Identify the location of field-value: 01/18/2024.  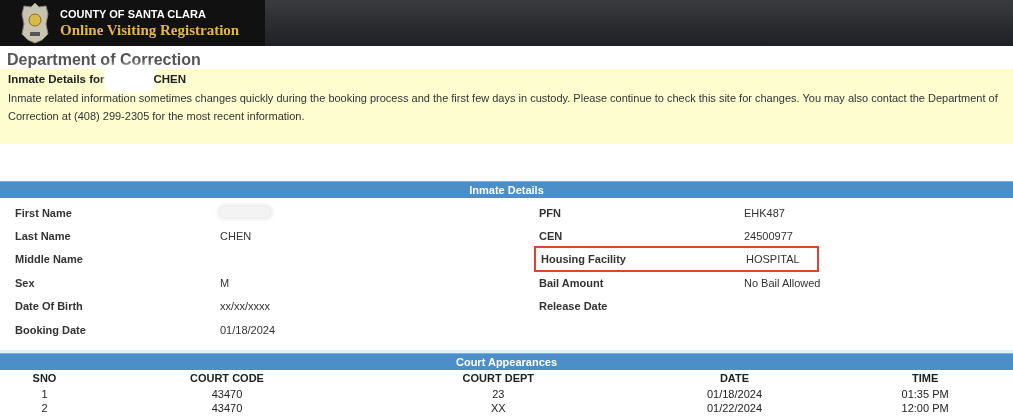
(248, 329).